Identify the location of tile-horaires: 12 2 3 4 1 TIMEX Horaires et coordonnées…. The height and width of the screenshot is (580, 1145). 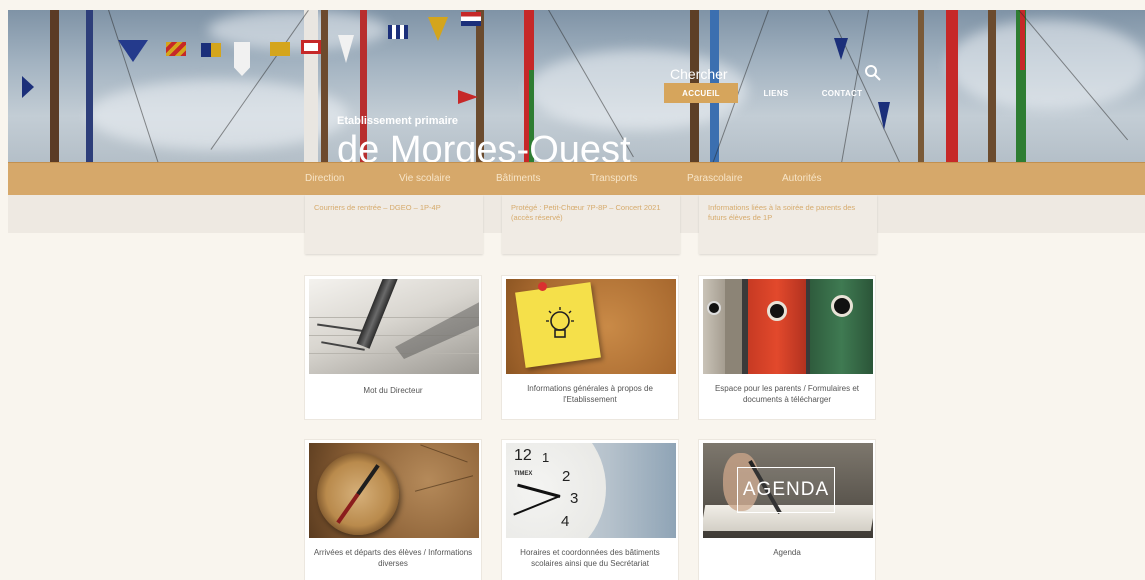
(590, 510).